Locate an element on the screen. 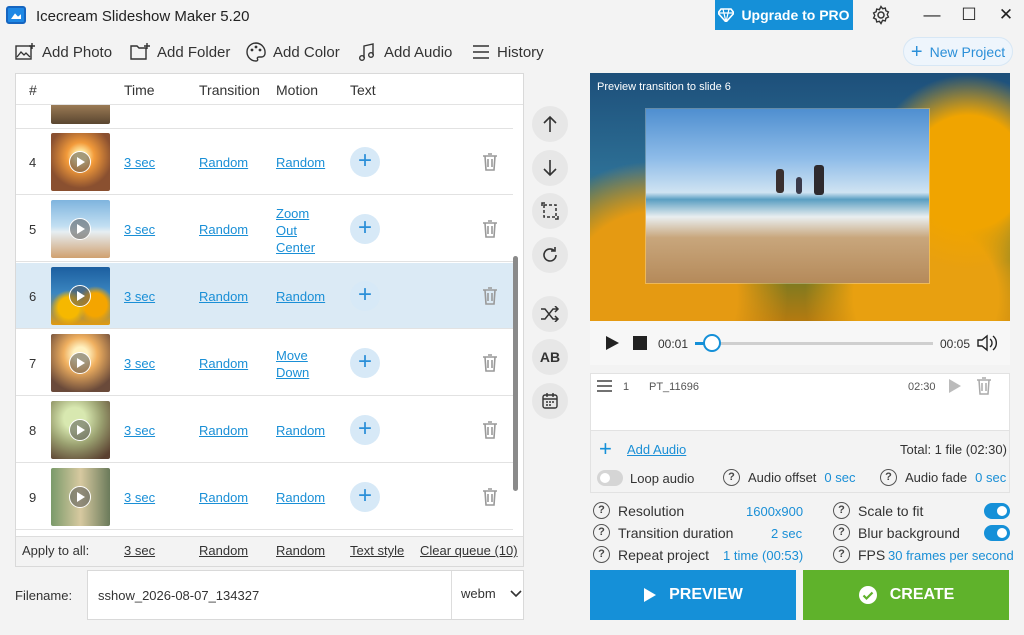  repeat-project-value: 1 time (00:53) is located at coordinates (763, 555).